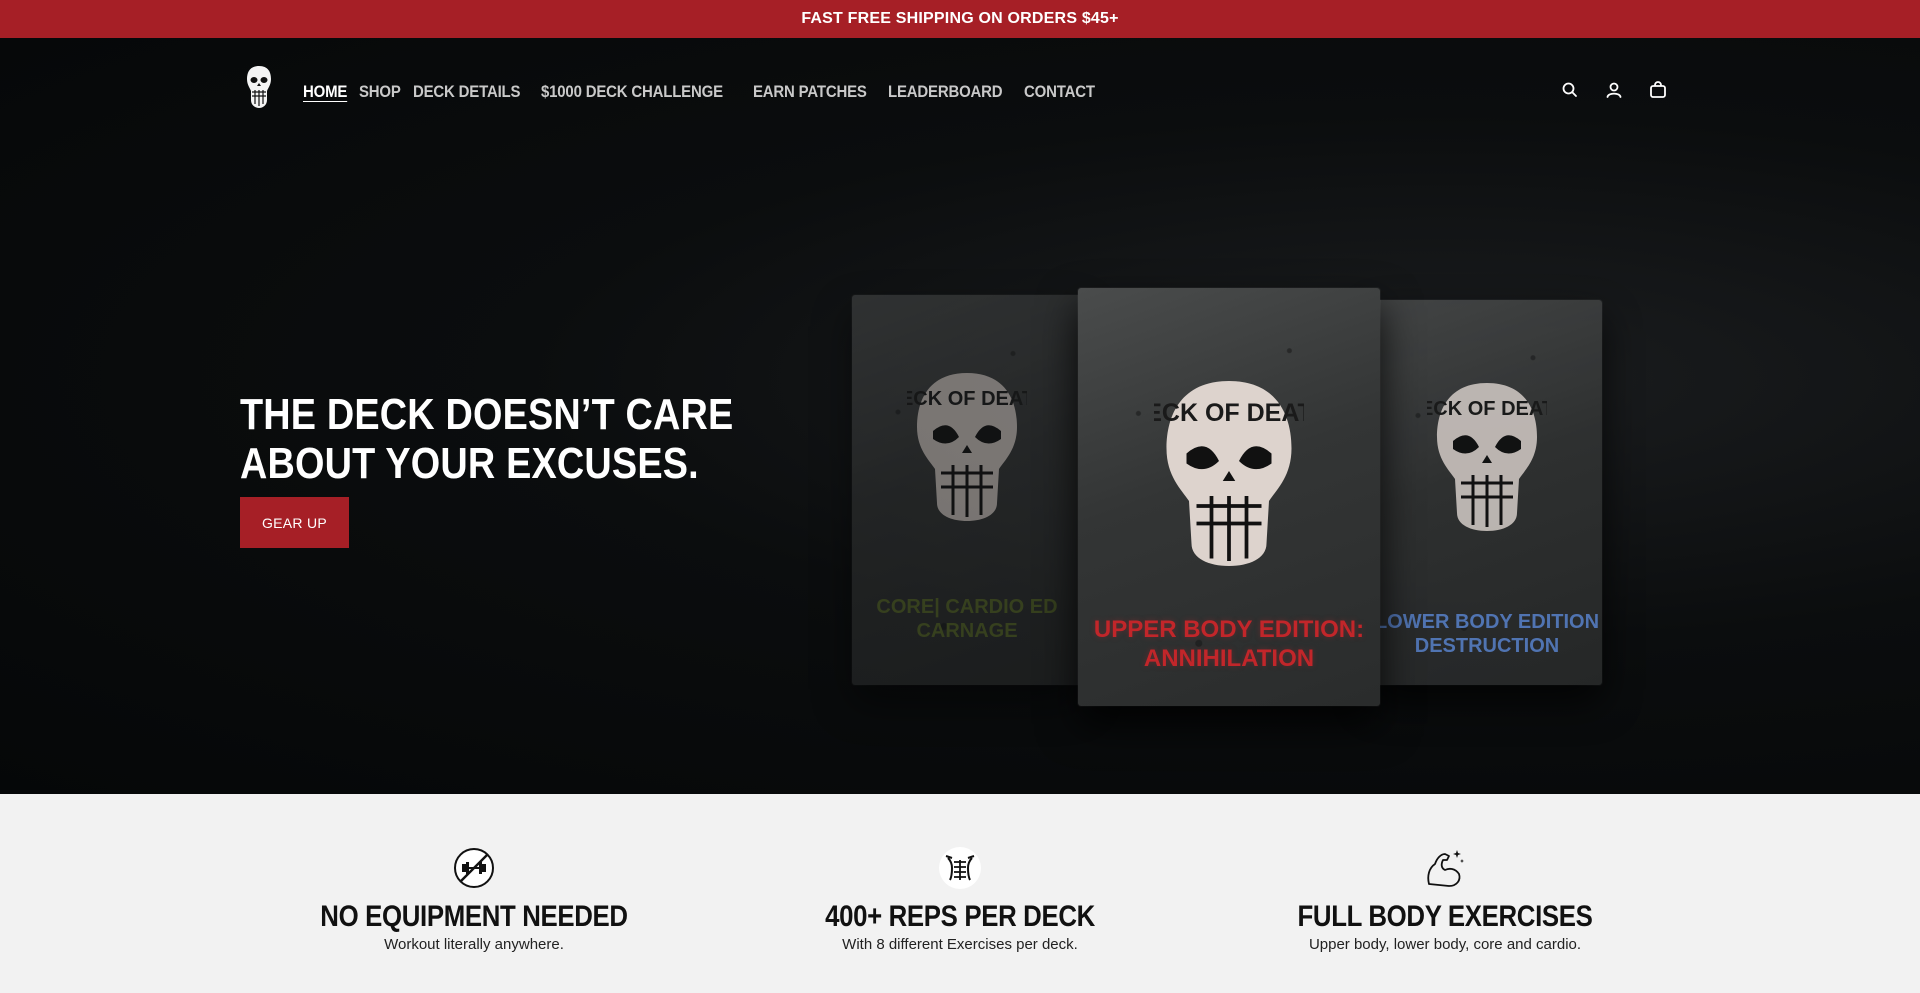  What do you see at coordinates (1445, 868) in the screenshot?
I see `flexed-arm-icon` at bounding box center [1445, 868].